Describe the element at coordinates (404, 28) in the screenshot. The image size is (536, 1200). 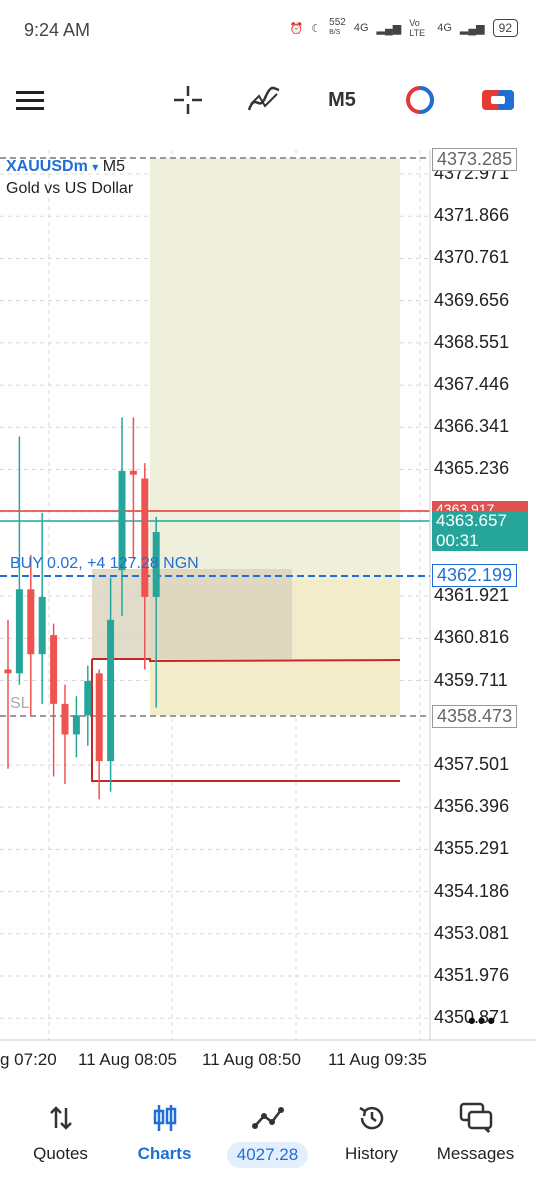
I see `status-icons: ⏰ ☾ 552 B/S 4G ▂▄▆ Vo LTE 4G ▂▄▆ 92` at that location.